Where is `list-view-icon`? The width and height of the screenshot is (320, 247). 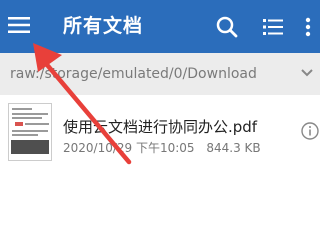 list-view-icon is located at coordinates (273, 27).